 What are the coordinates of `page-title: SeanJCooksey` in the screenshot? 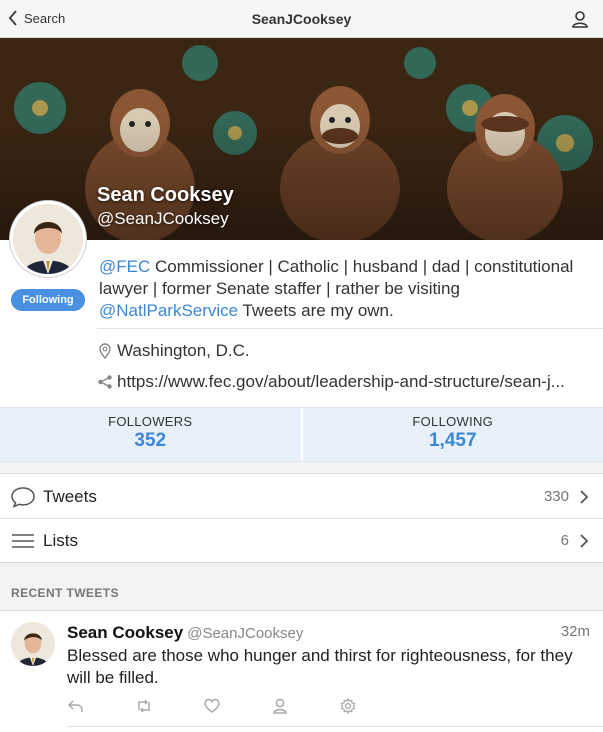 It's located at (301, 19).